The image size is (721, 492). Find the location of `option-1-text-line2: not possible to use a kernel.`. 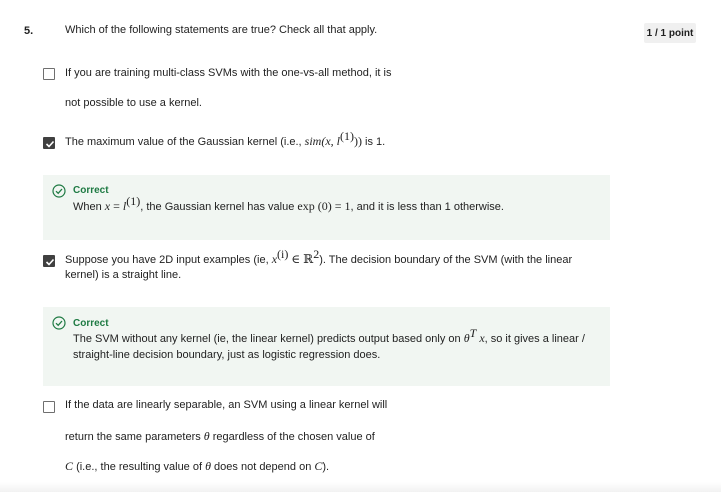

option-1-text-line2: not possible to use a kernel. is located at coordinates (133, 103).